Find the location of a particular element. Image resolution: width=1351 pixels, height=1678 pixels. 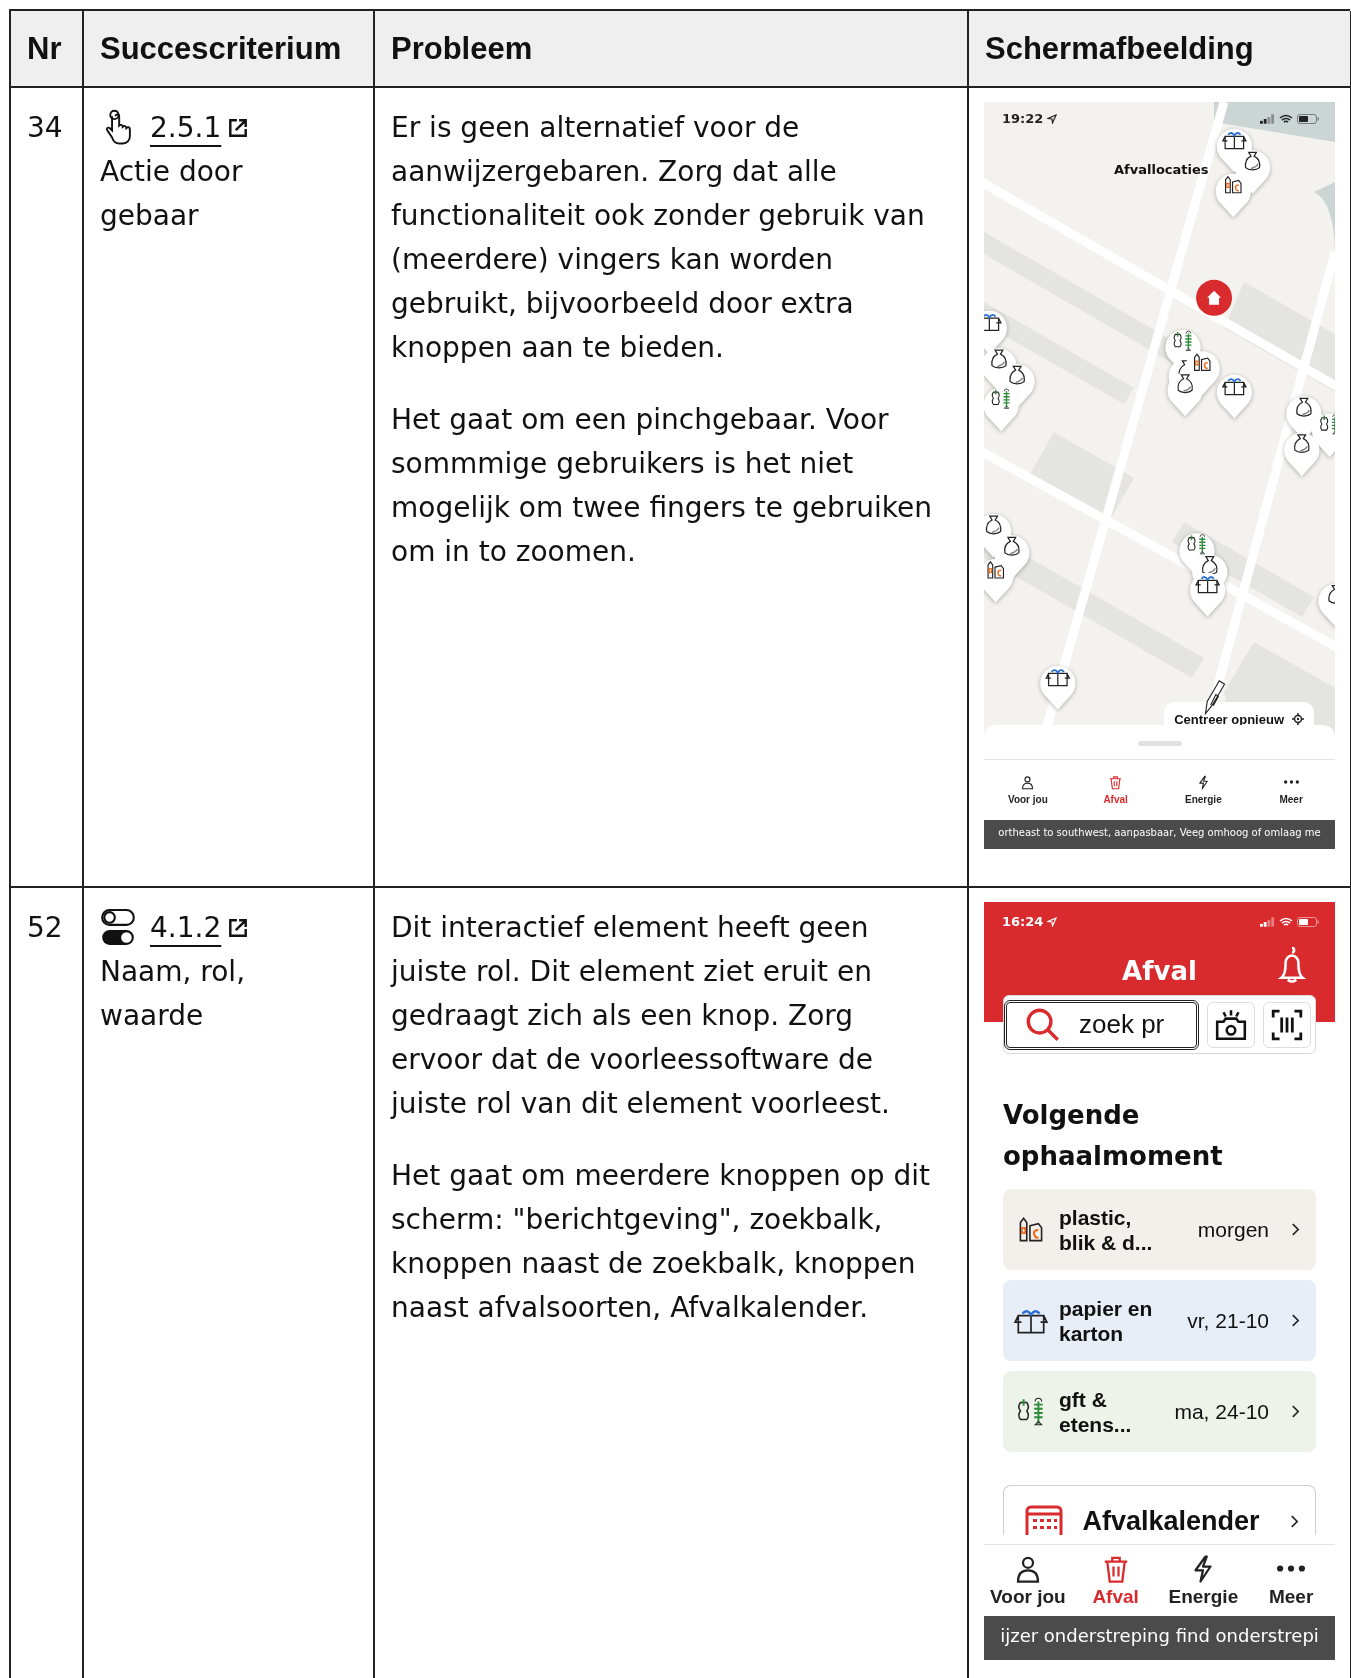

pointer-icon is located at coordinates (1215, 698).